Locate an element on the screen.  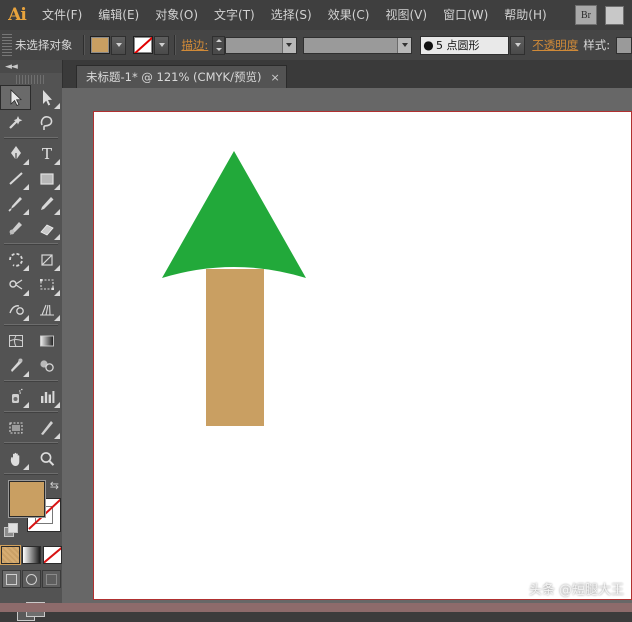
zoom-tool is located at coordinates (46, 458).